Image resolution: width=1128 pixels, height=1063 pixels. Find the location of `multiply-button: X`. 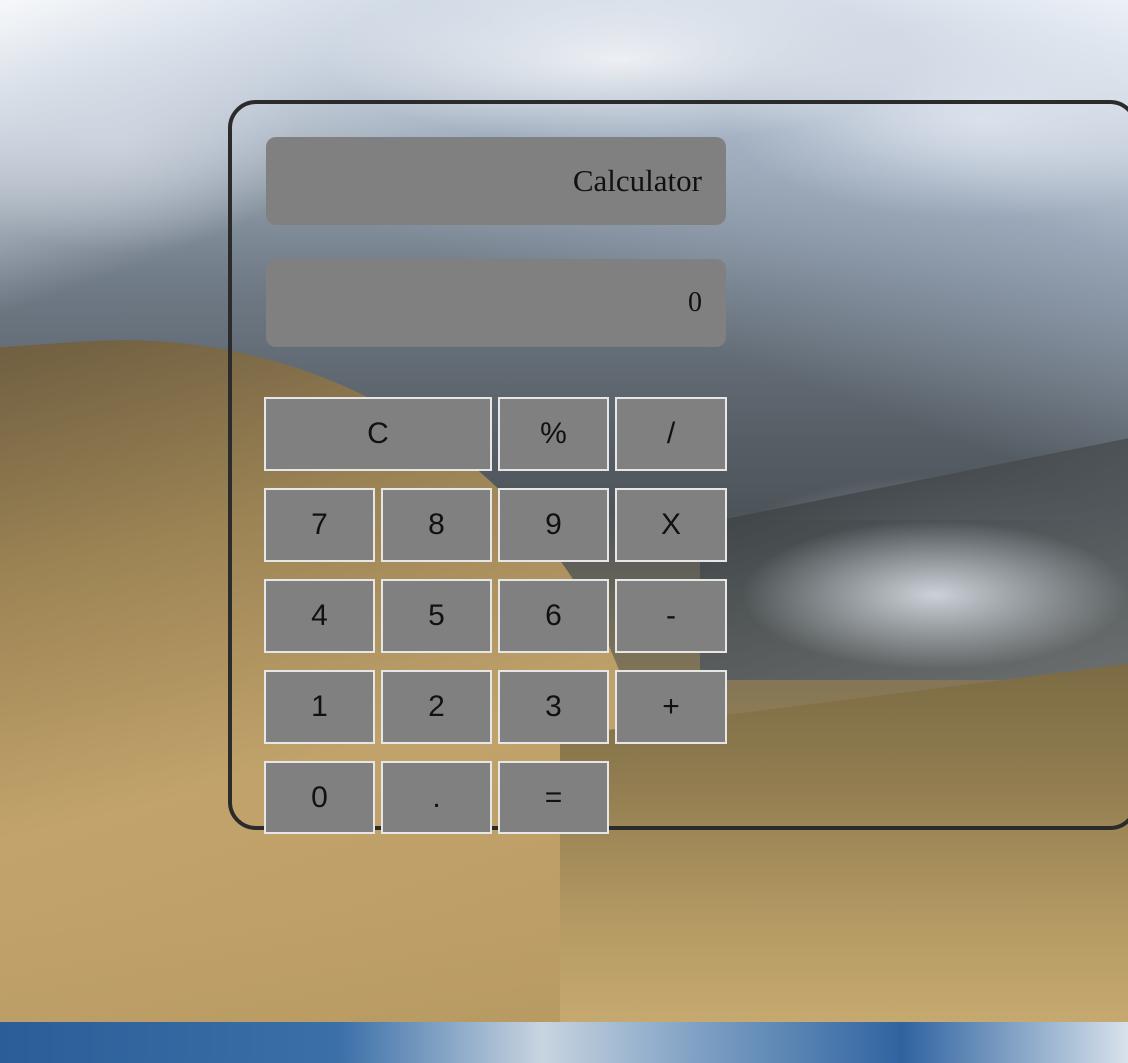

multiply-button: X is located at coordinates (671, 525).